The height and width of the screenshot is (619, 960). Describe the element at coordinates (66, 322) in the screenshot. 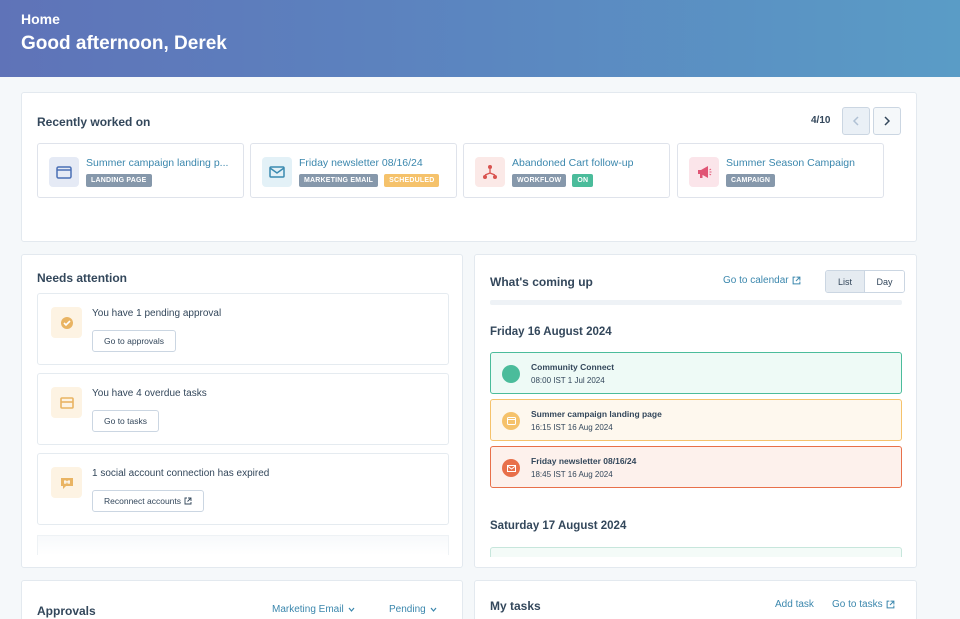

I see `check-badge-icon` at that location.